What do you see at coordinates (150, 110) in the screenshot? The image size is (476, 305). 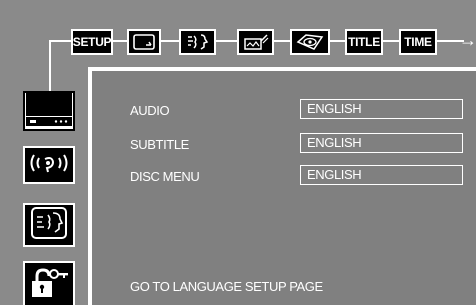 I see `setting-label-audio: AUDIO` at bounding box center [150, 110].